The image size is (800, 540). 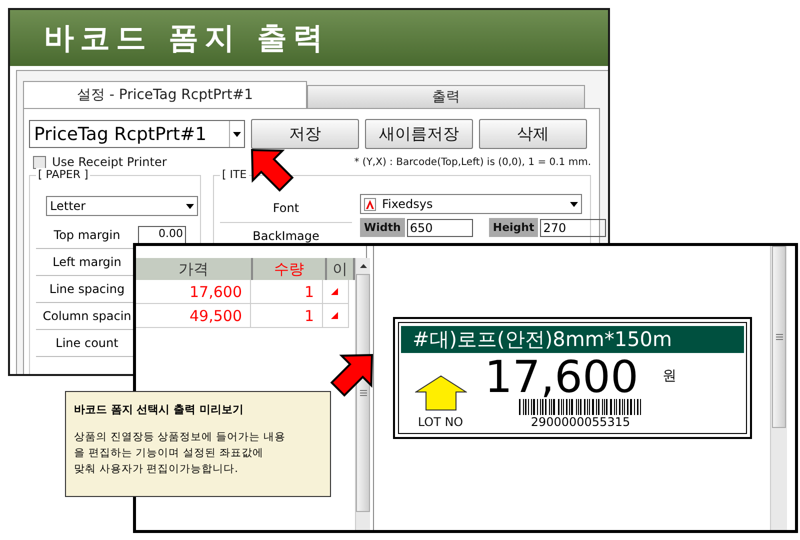 I want to click on tag-title: #대)로프(안전)8mm*150m, so click(x=572, y=339).